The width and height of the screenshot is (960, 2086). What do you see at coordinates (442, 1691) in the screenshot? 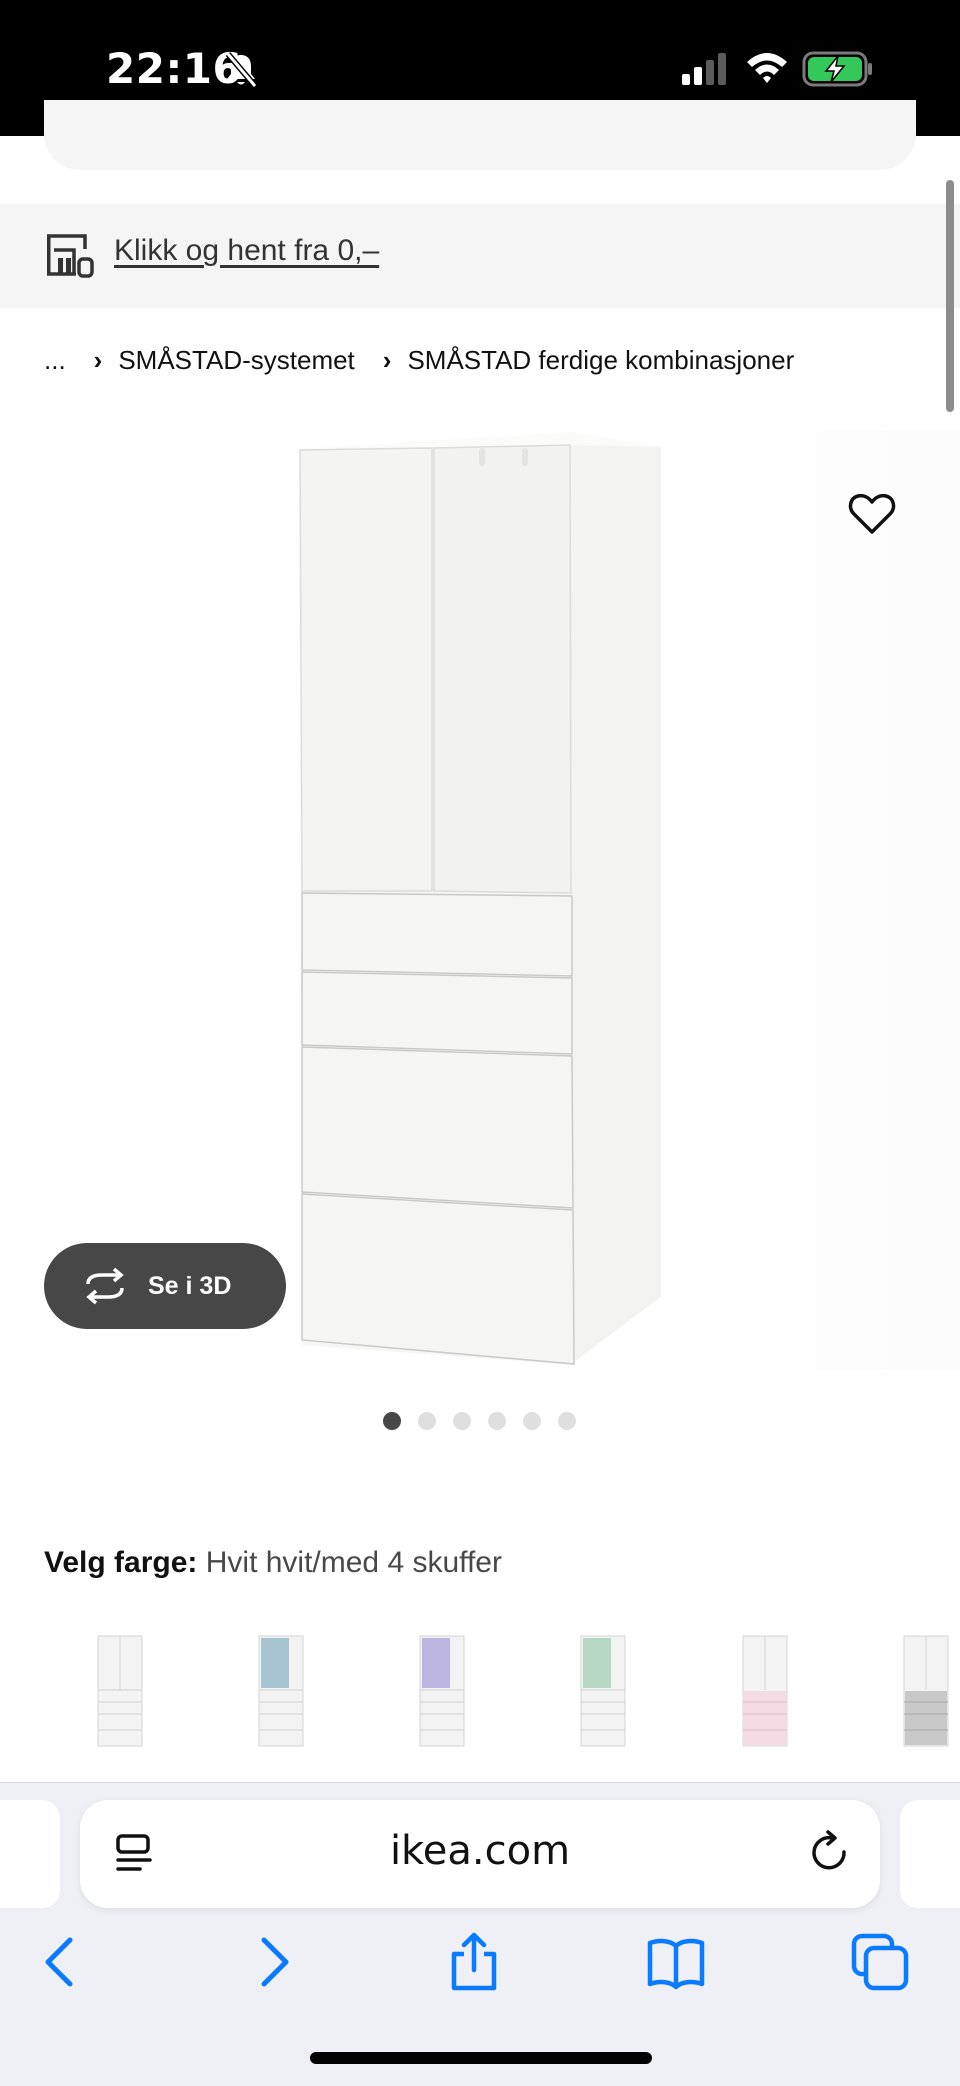
I see `color-swatch-lilac` at bounding box center [442, 1691].